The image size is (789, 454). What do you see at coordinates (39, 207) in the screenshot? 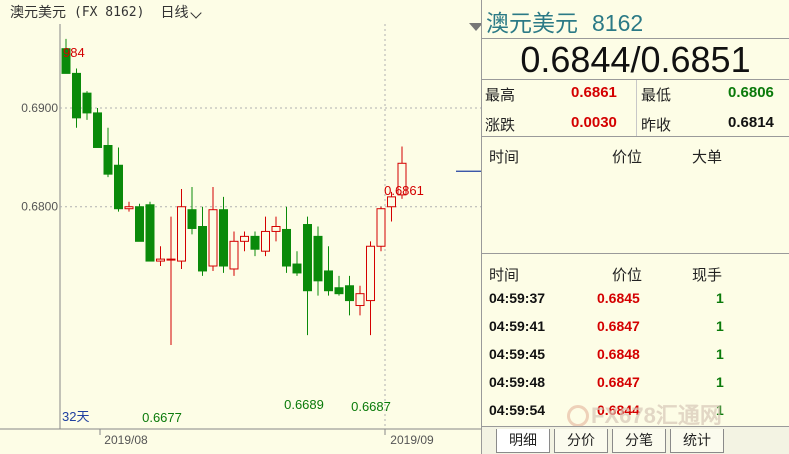
I see `y-tick-label: 0.6800` at bounding box center [39, 207].